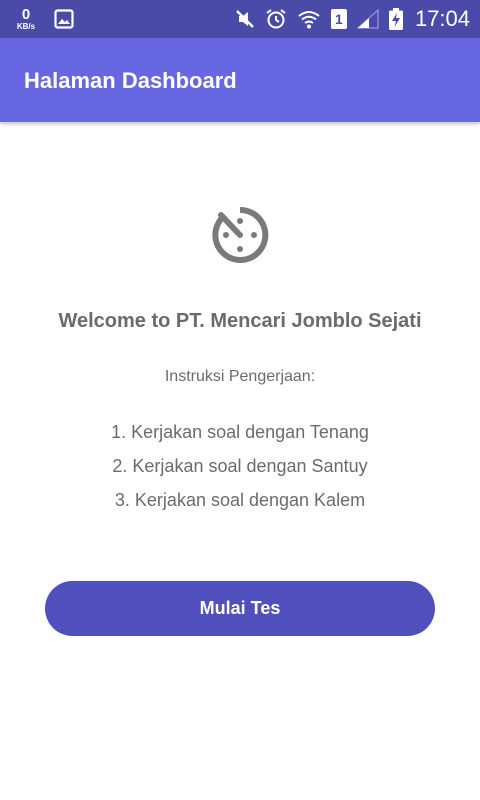  I want to click on app-bar: Halaman Dashboard, so click(240, 80).